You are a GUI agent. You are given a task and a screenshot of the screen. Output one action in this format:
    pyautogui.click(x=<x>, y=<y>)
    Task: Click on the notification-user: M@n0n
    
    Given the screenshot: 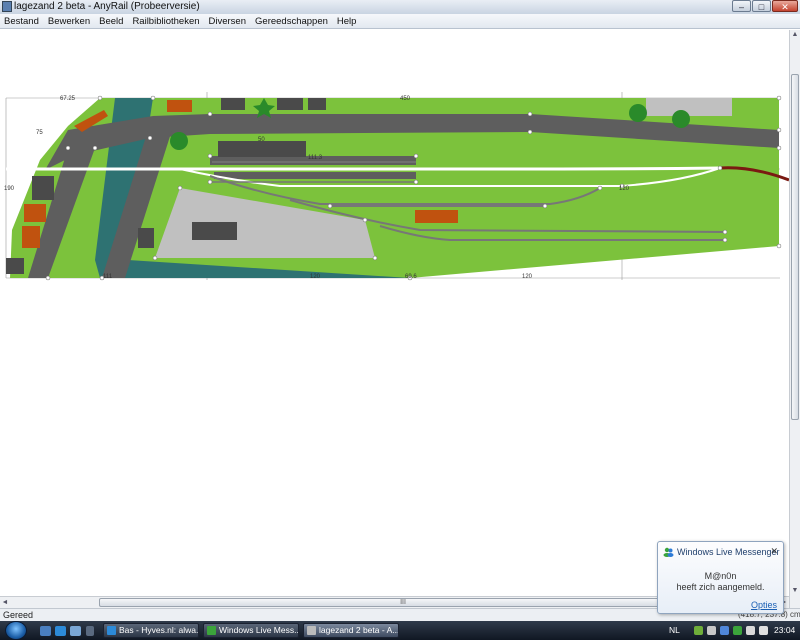 What is the action you would take?
    pyautogui.click(x=720, y=576)
    